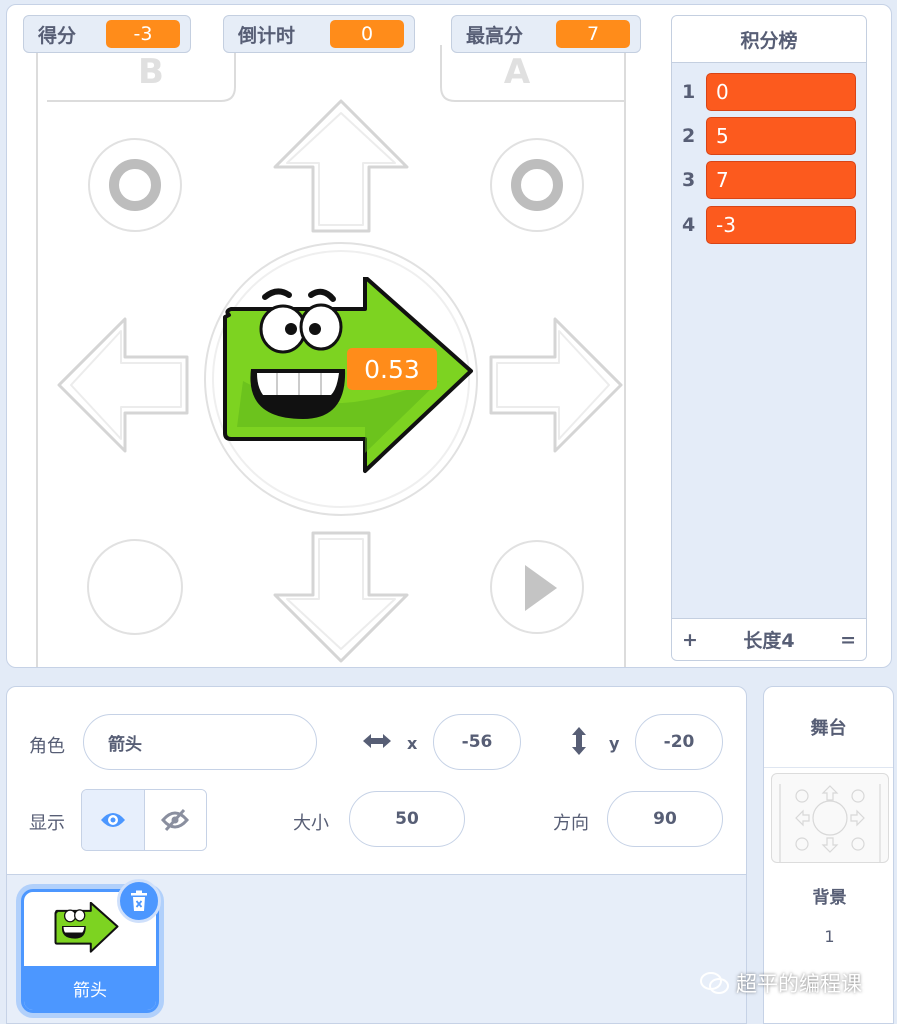  I want to click on show-button, so click(113, 820).